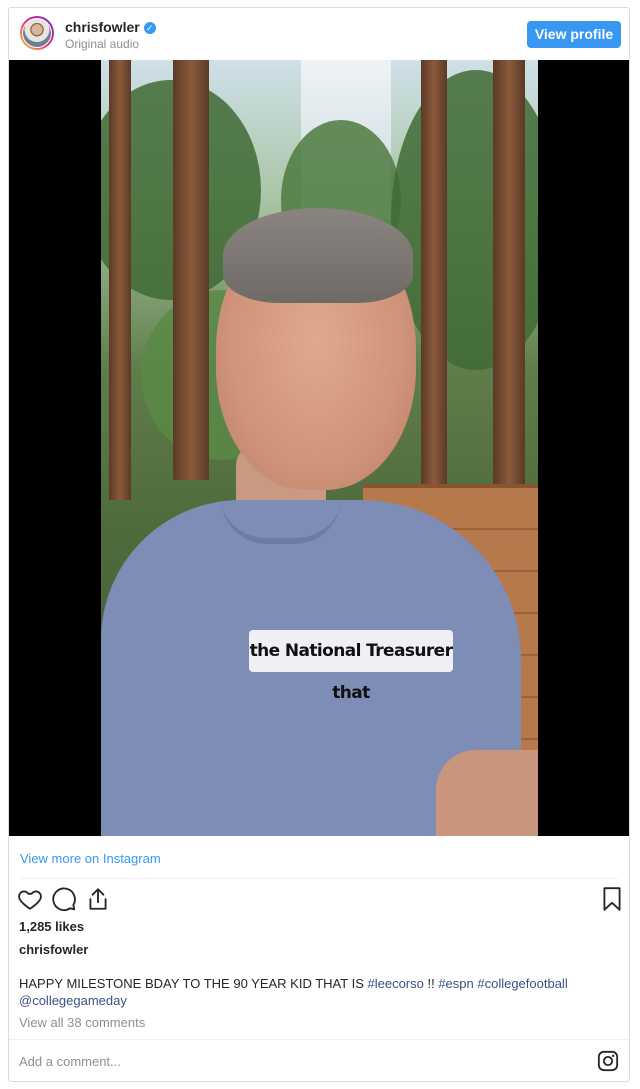 The image size is (640, 1089). Describe the element at coordinates (487, 793) in the screenshot. I see `person-arm` at that location.